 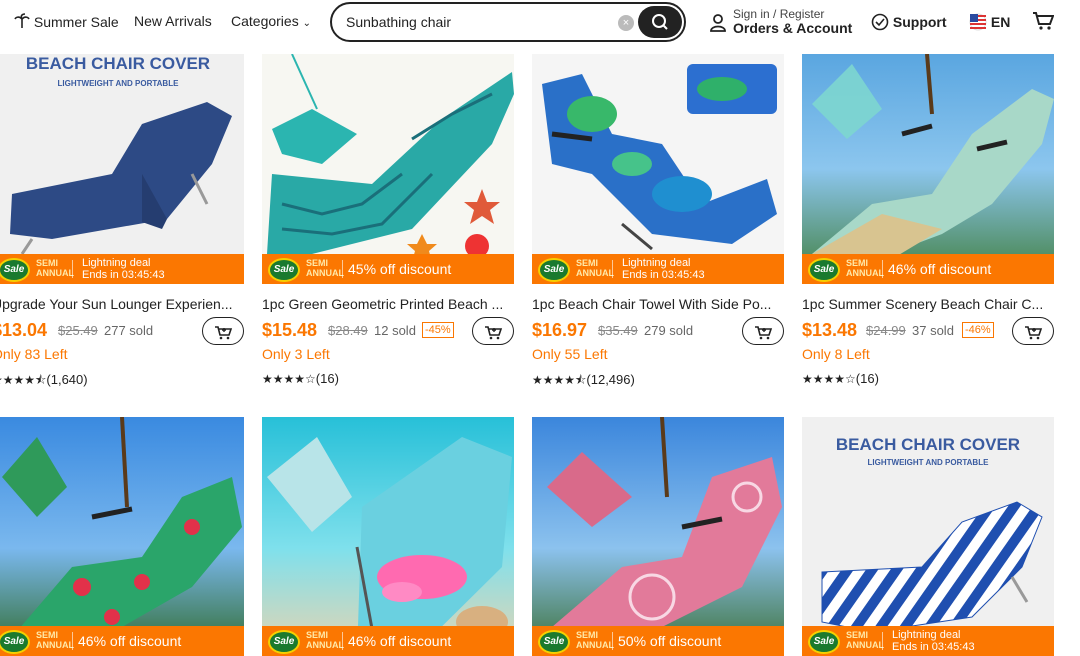 I want to click on product-price: $13.48, so click(x=830, y=330).